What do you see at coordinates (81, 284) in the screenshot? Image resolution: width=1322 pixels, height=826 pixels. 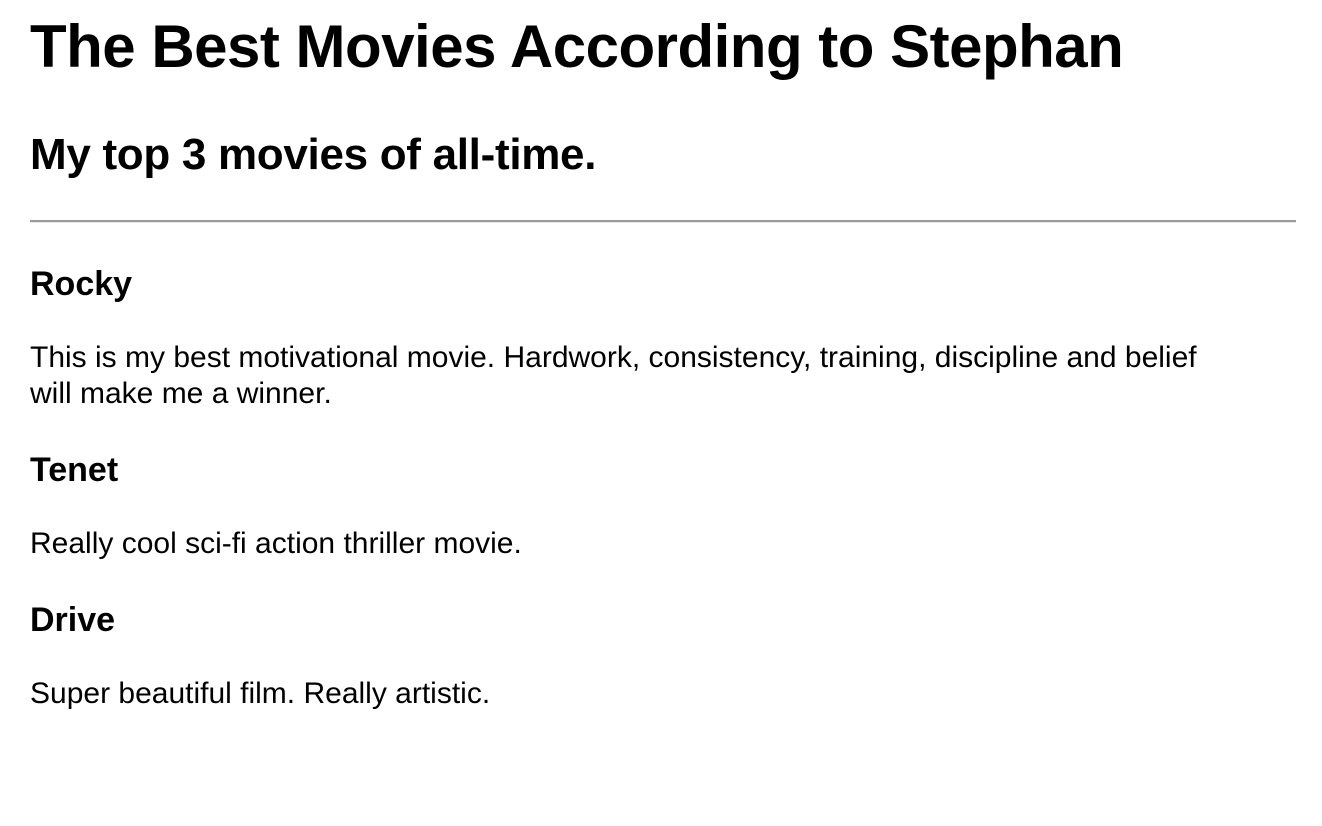 I see `movie-title: Rocky` at bounding box center [81, 284].